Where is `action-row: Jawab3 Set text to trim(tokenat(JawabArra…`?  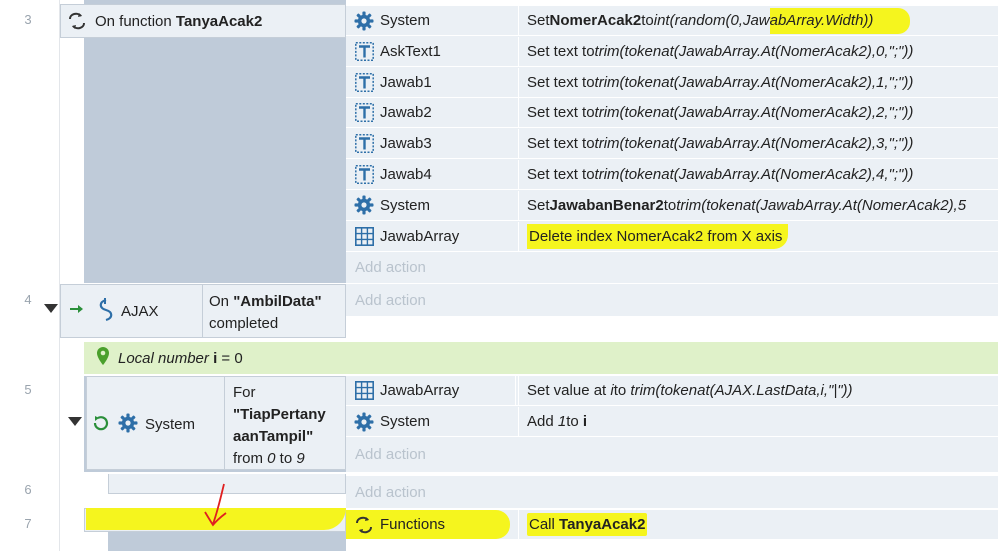
action-row: Jawab3 Set text to trim(tokenat(JawabArra… is located at coordinates (672, 144).